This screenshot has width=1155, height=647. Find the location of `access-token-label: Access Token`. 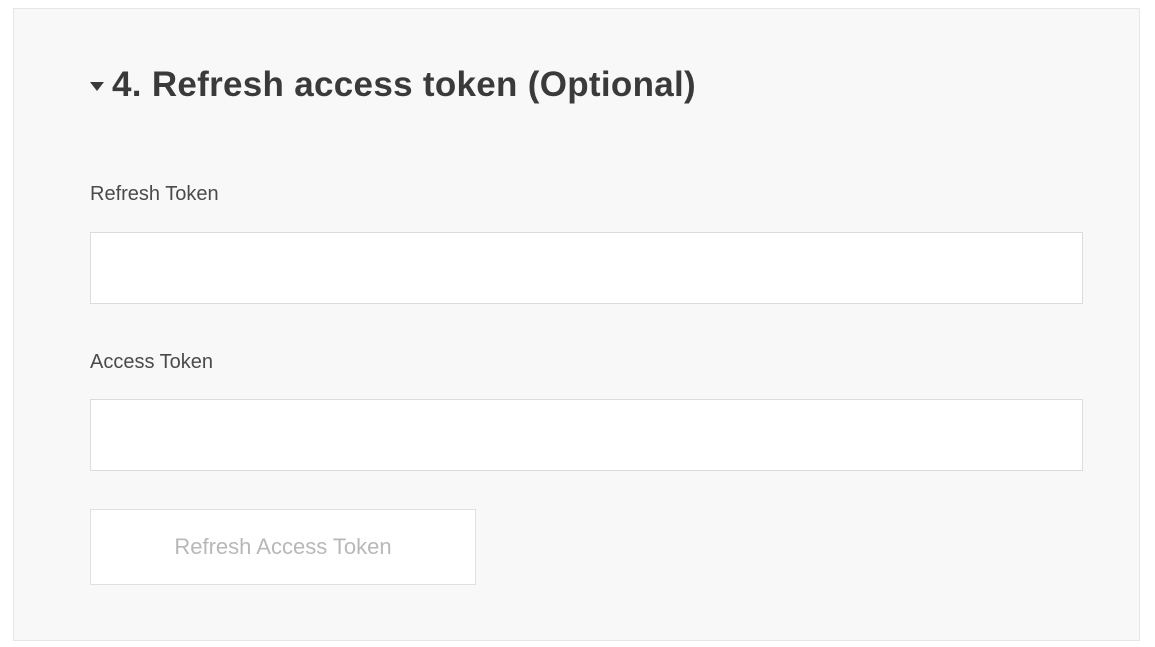

access-token-label: Access Token is located at coordinates (152, 362).